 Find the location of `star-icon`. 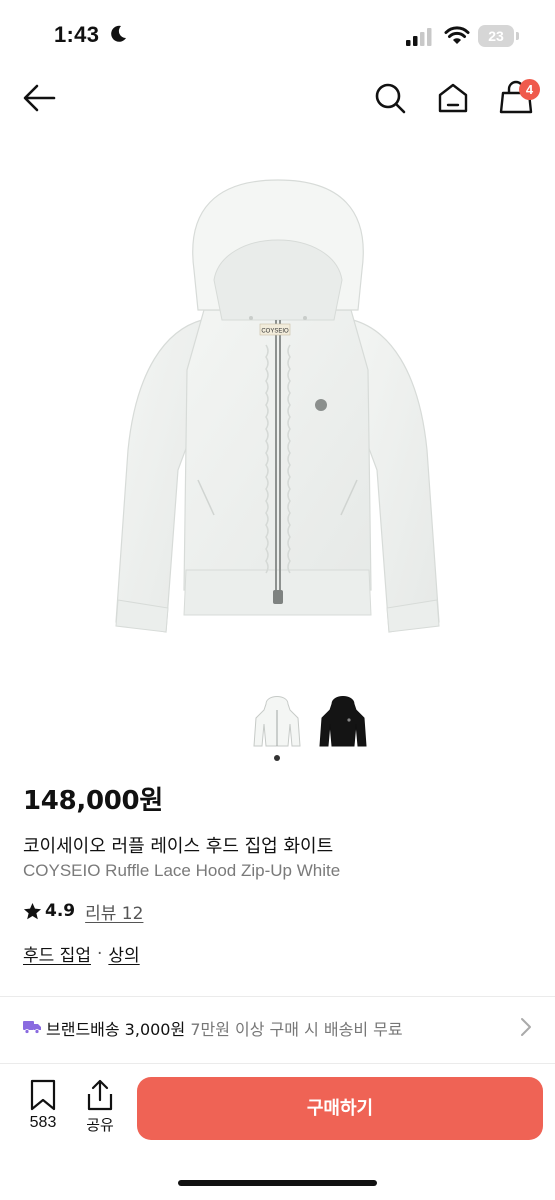

star-icon is located at coordinates (32, 910).